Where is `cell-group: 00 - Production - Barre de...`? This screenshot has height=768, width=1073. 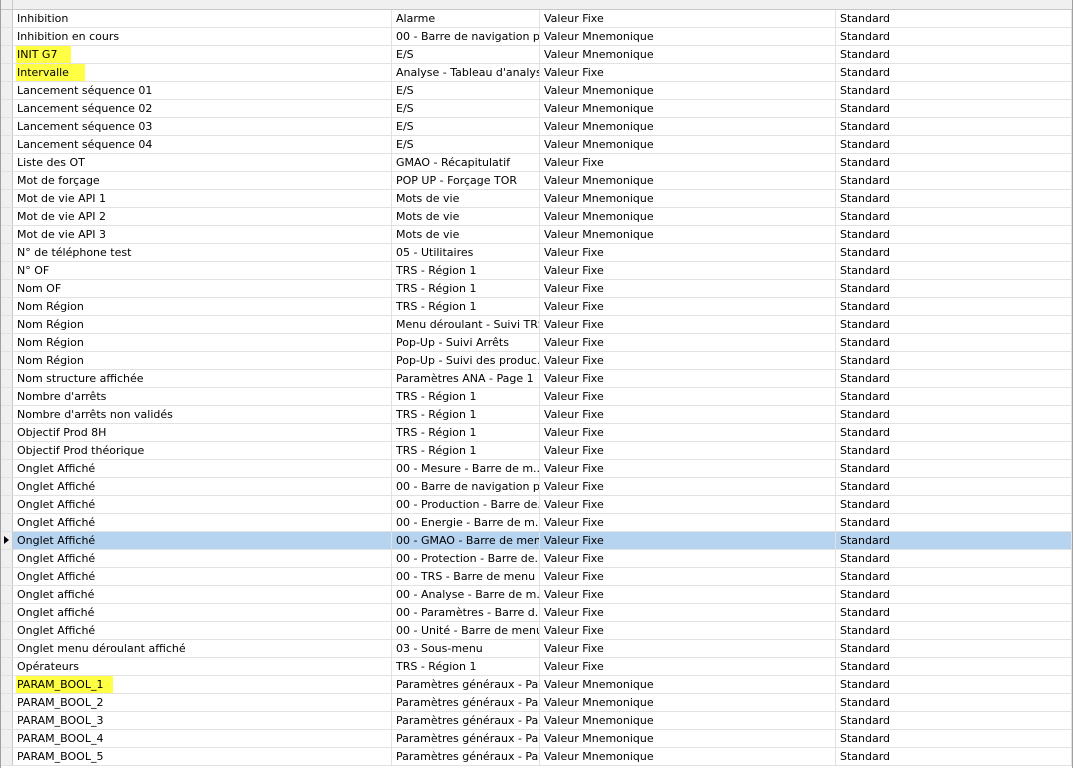
cell-group: 00 - Production - Barre de... is located at coordinates (466, 504).